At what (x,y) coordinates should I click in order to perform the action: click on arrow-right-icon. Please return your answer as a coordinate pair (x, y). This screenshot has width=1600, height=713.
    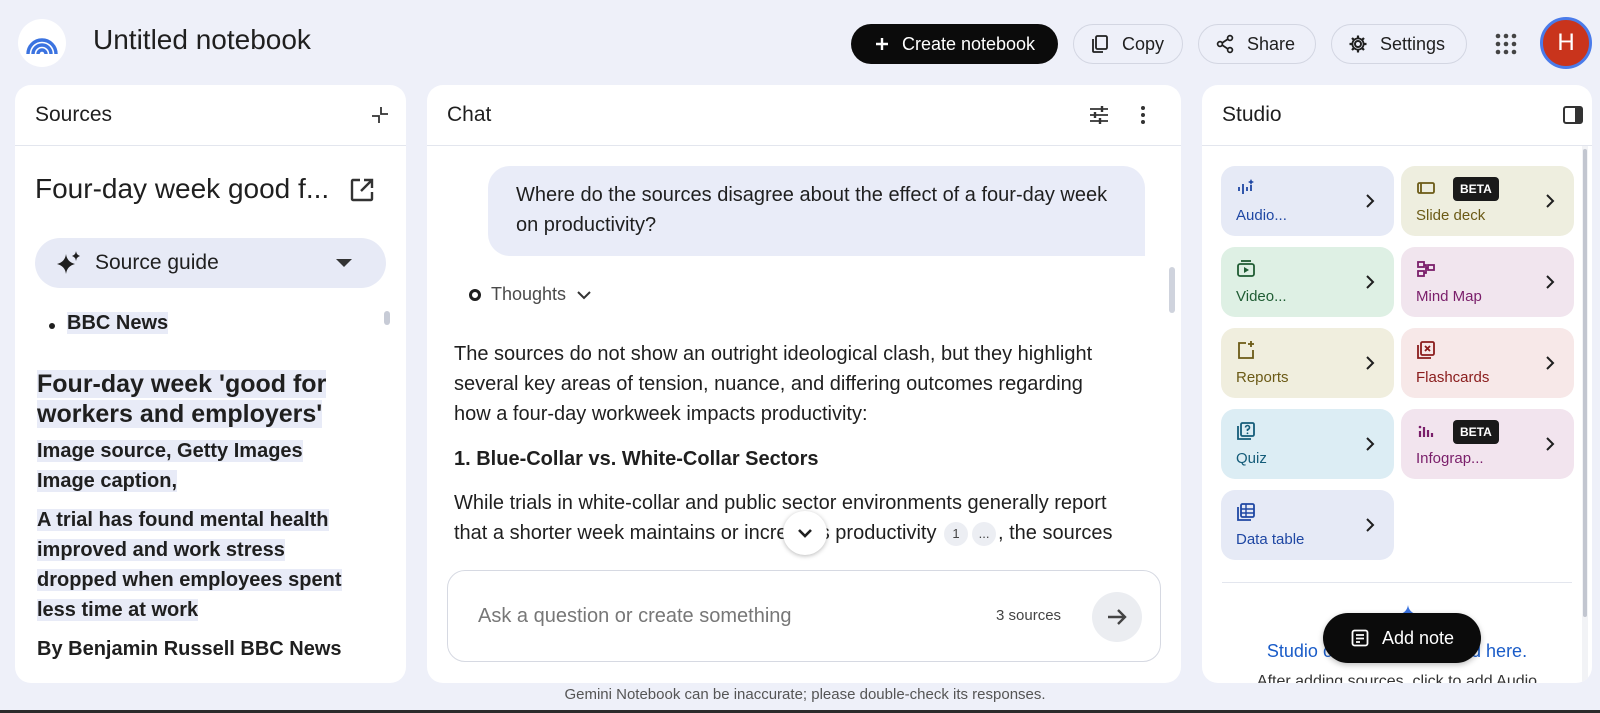
    Looking at the image, I should click on (1117, 617).